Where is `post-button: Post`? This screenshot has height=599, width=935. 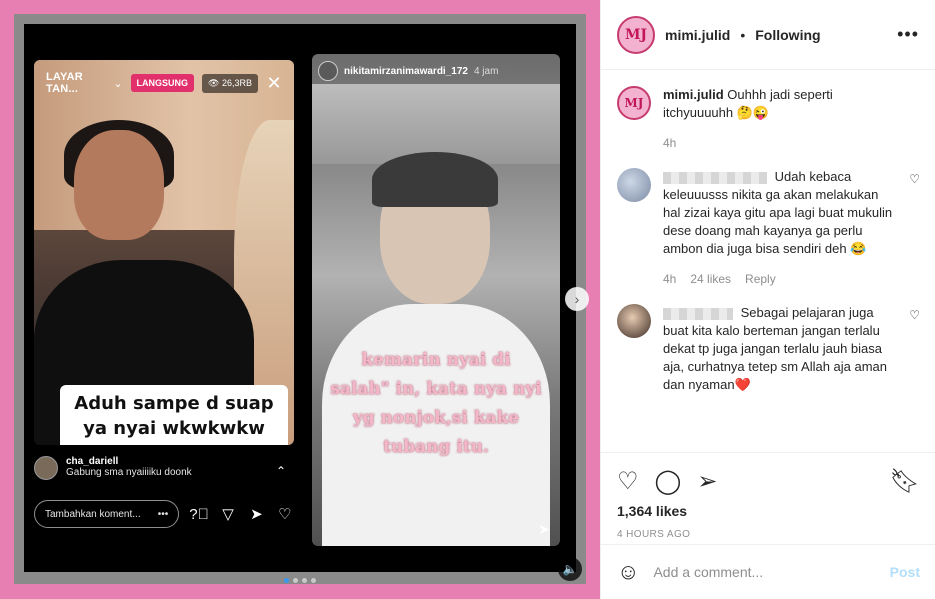
post-button: Post is located at coordinates (905, 572).